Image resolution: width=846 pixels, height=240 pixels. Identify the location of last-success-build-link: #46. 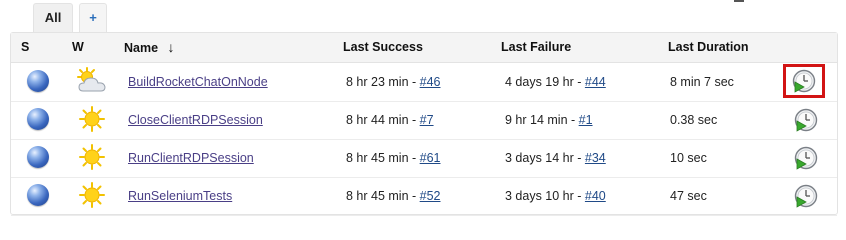
(430, 82).